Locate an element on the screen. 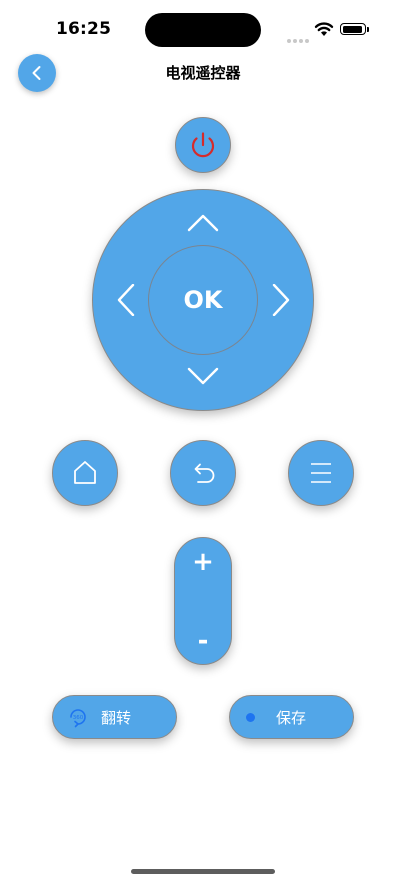  home-icon is located at coordinates (85, 472).